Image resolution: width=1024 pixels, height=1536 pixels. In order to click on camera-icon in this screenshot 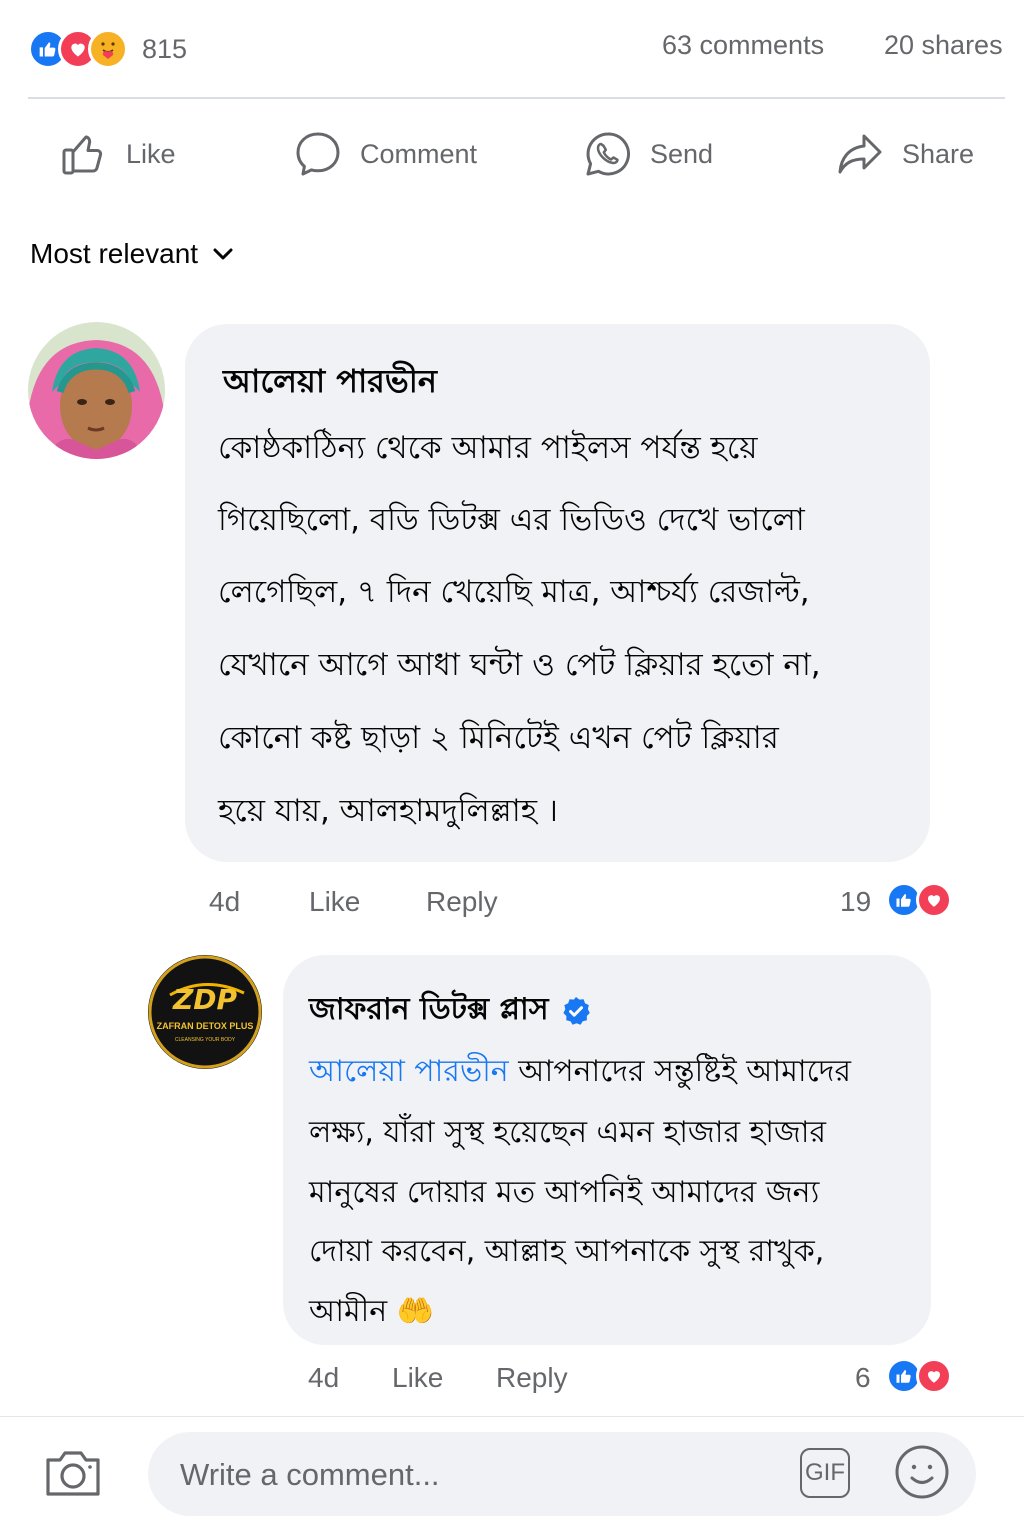, I will do `click(73, 1473)`.